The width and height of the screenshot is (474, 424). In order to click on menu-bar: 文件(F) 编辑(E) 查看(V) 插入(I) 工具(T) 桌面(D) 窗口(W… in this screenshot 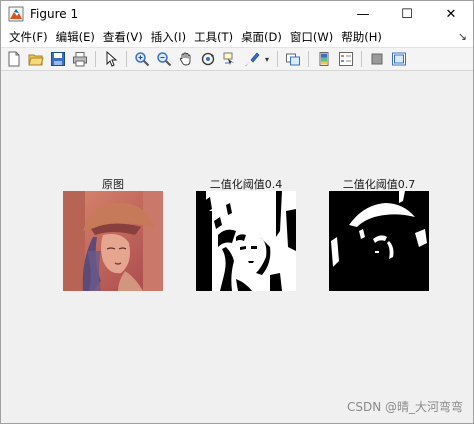, I will do `click(237, 37)`.